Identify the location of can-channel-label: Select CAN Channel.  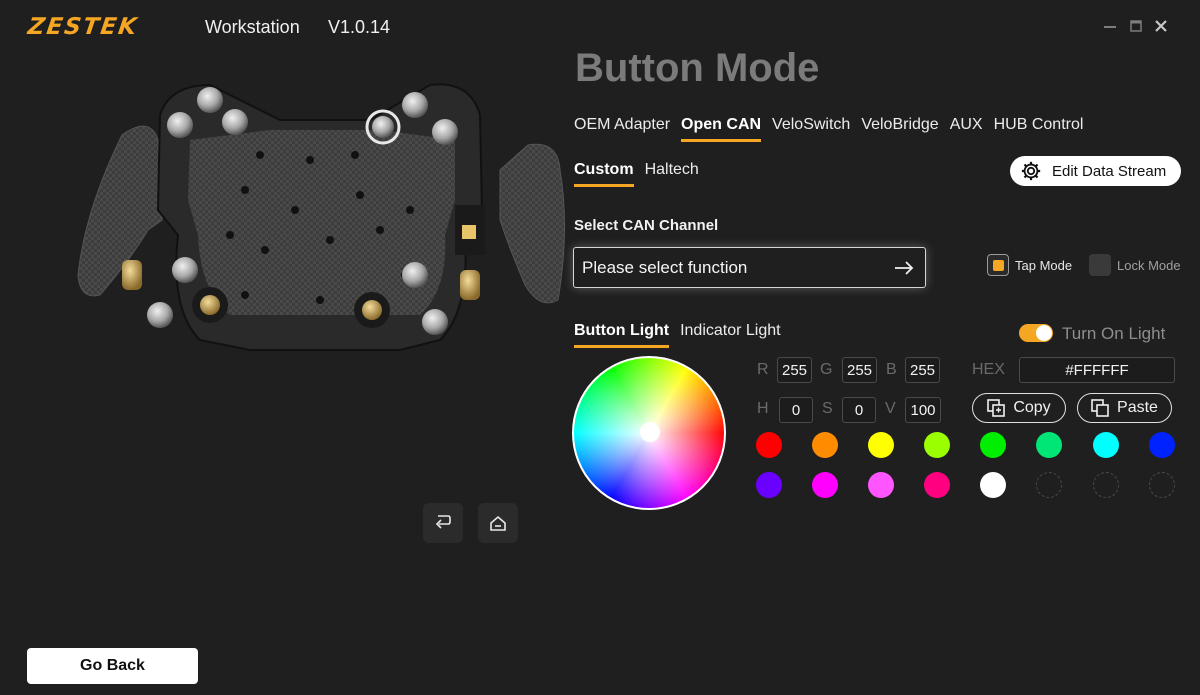
(646, 225).